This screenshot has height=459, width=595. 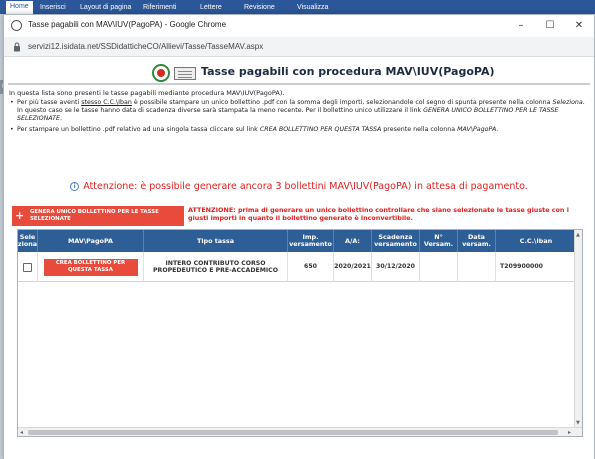 What do you see at coordinates (211, 8) in the screenshot?
I see `ribbon-tab-lettere: Lettere` at bounding box center [211, 8].